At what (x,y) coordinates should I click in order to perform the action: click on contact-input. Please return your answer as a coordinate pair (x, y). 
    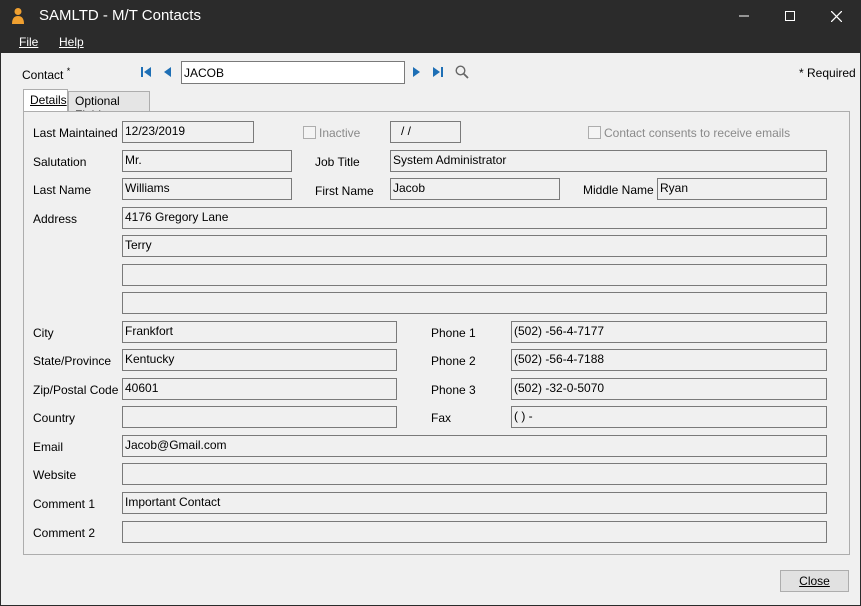
    Looking at the image, I should click on (293, 72).